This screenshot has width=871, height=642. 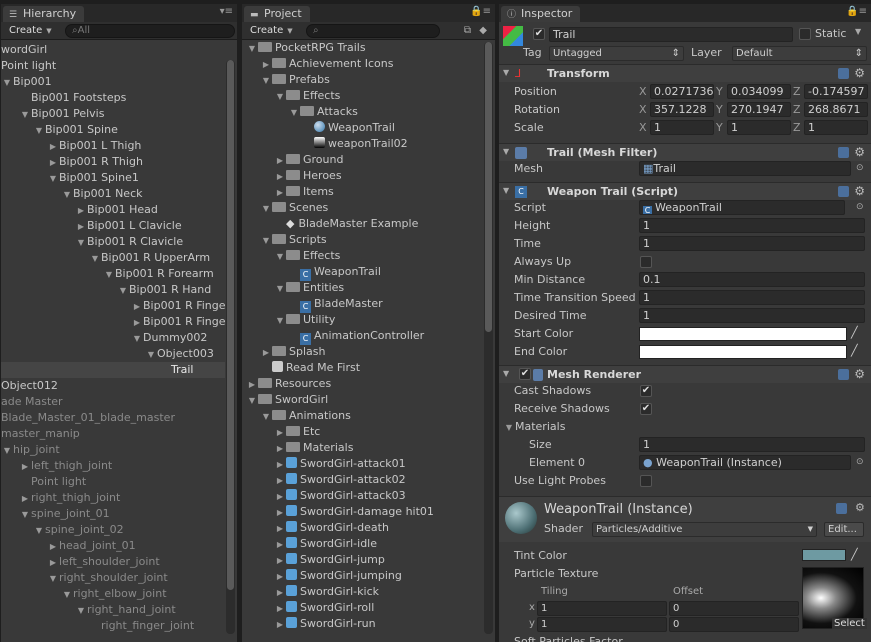 I want to click on project-row: ▶ SwordGirl-death, so click(x=362, y=528).